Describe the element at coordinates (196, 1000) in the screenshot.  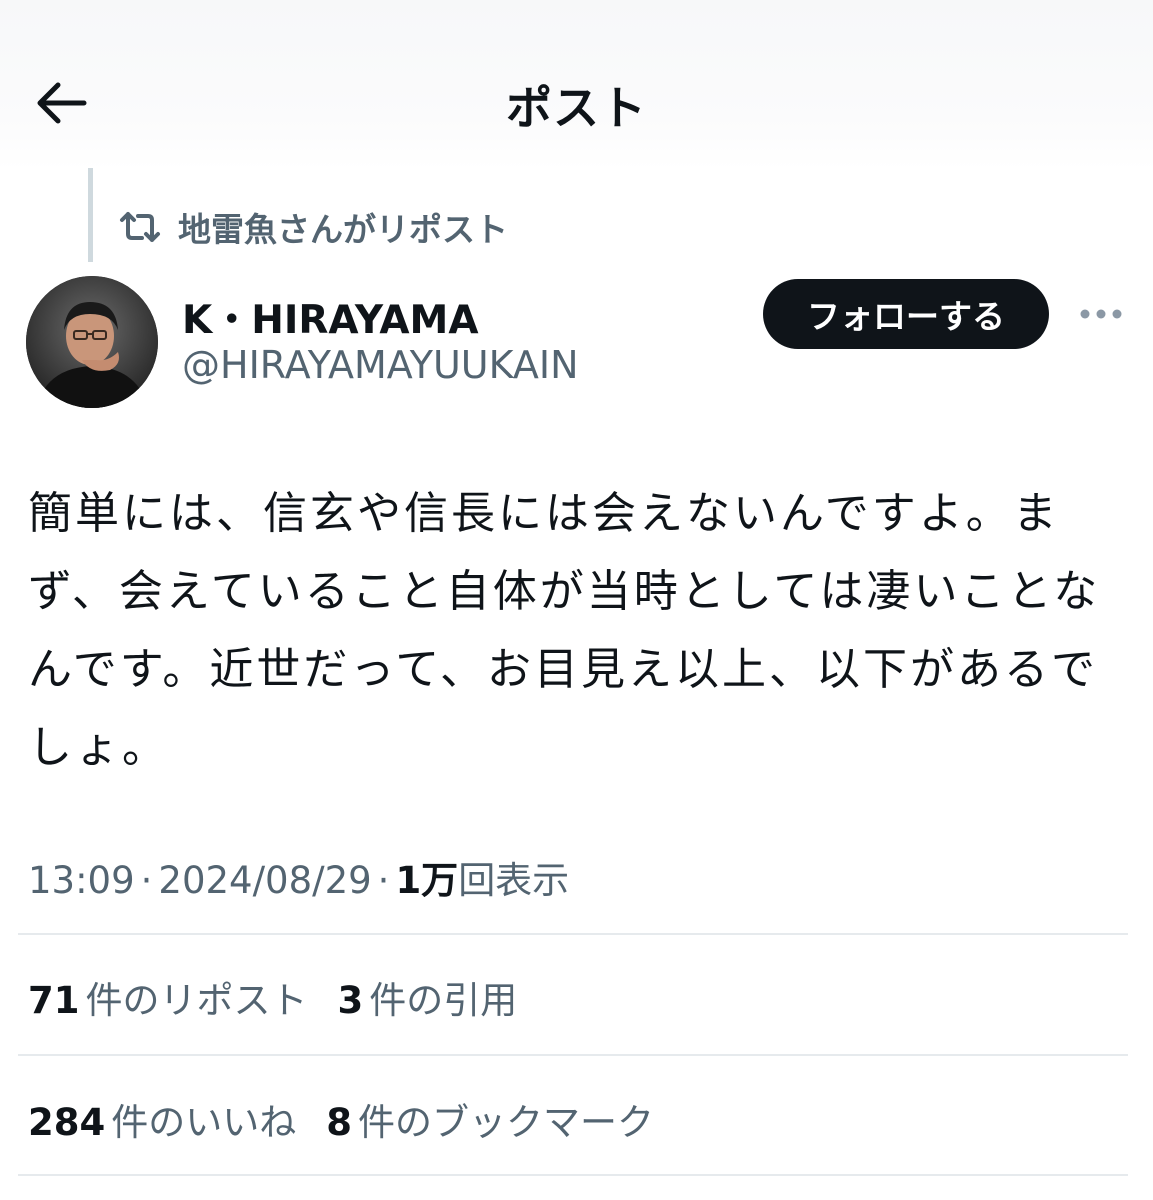
I see `reposts-label: 件のリポスト` at that location.